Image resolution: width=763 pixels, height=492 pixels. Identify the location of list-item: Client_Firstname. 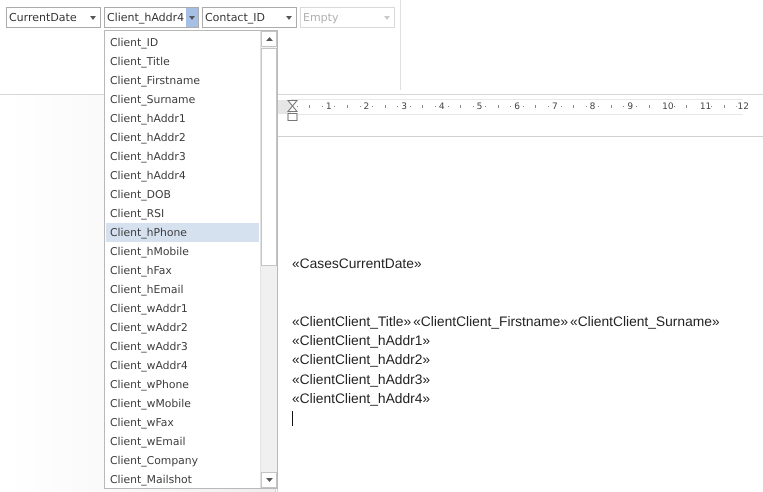
(182, 80).